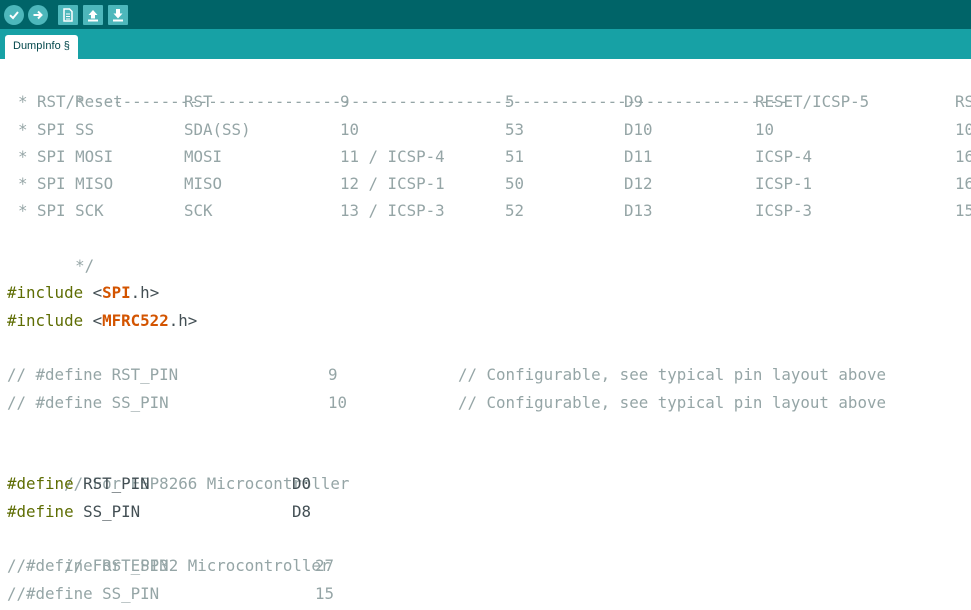 The image size is (971, 610). I want to click on verify-button, so click(14, 15).